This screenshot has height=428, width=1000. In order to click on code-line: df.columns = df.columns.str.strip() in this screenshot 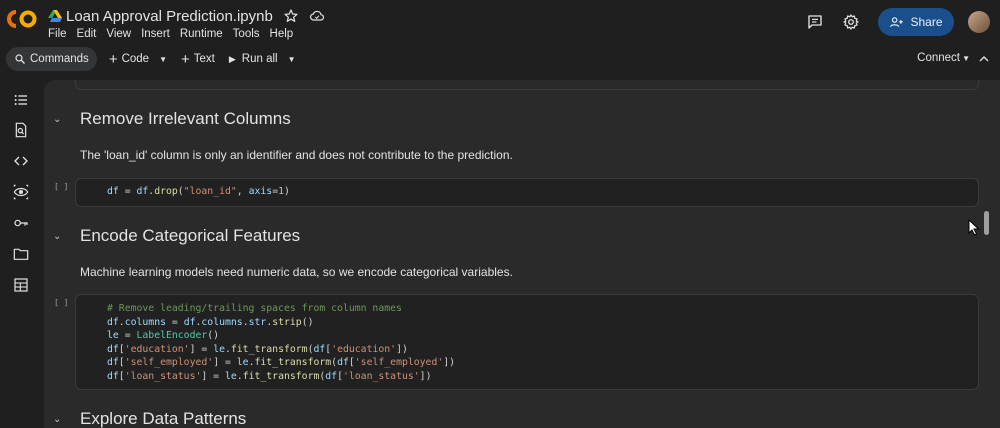, I will do `click(210, 322)`.